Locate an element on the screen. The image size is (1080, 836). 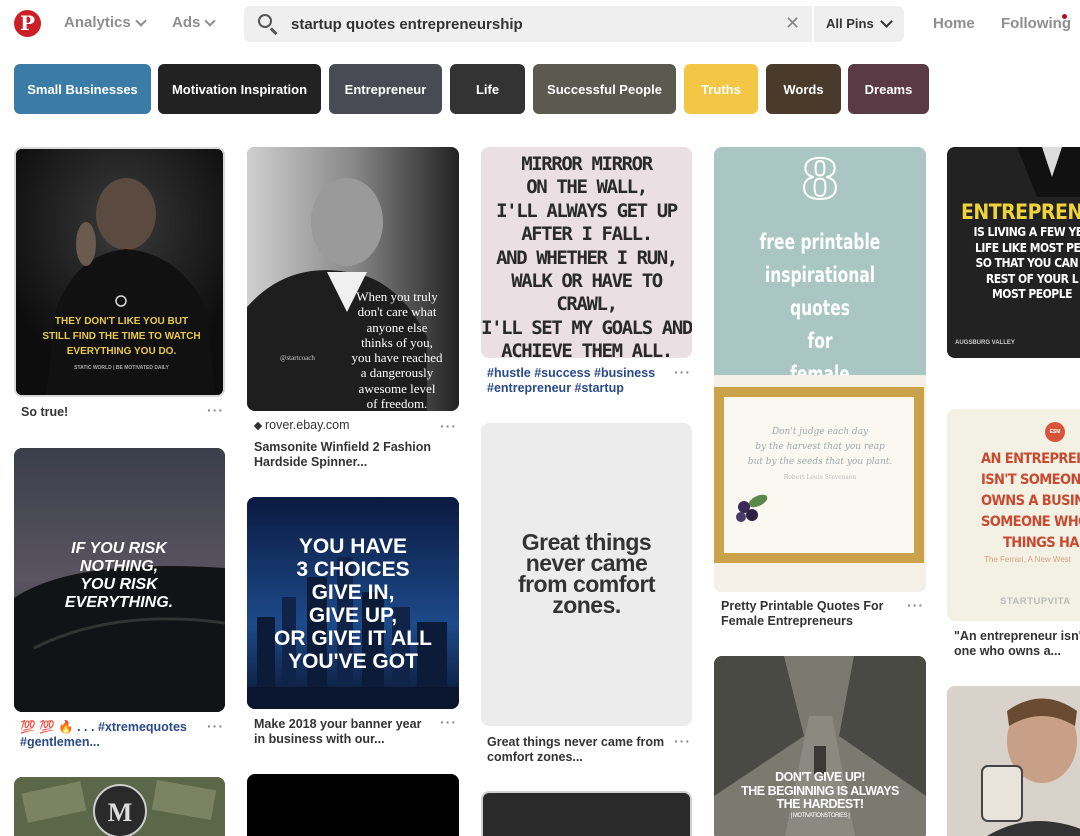
following-link: Following is located at coordinates (1036, 23).